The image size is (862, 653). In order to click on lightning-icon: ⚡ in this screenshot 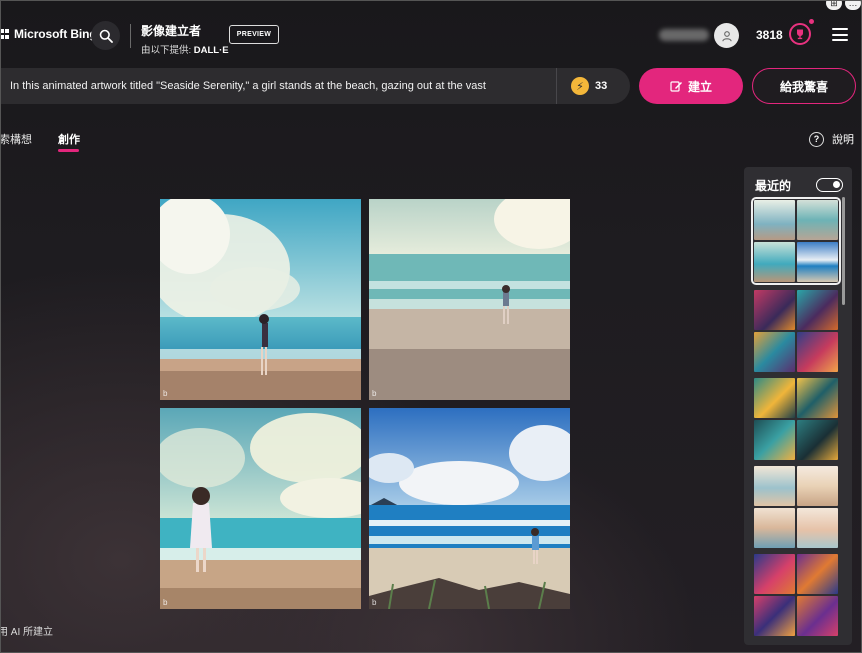, I will do `click(580, 86)`.